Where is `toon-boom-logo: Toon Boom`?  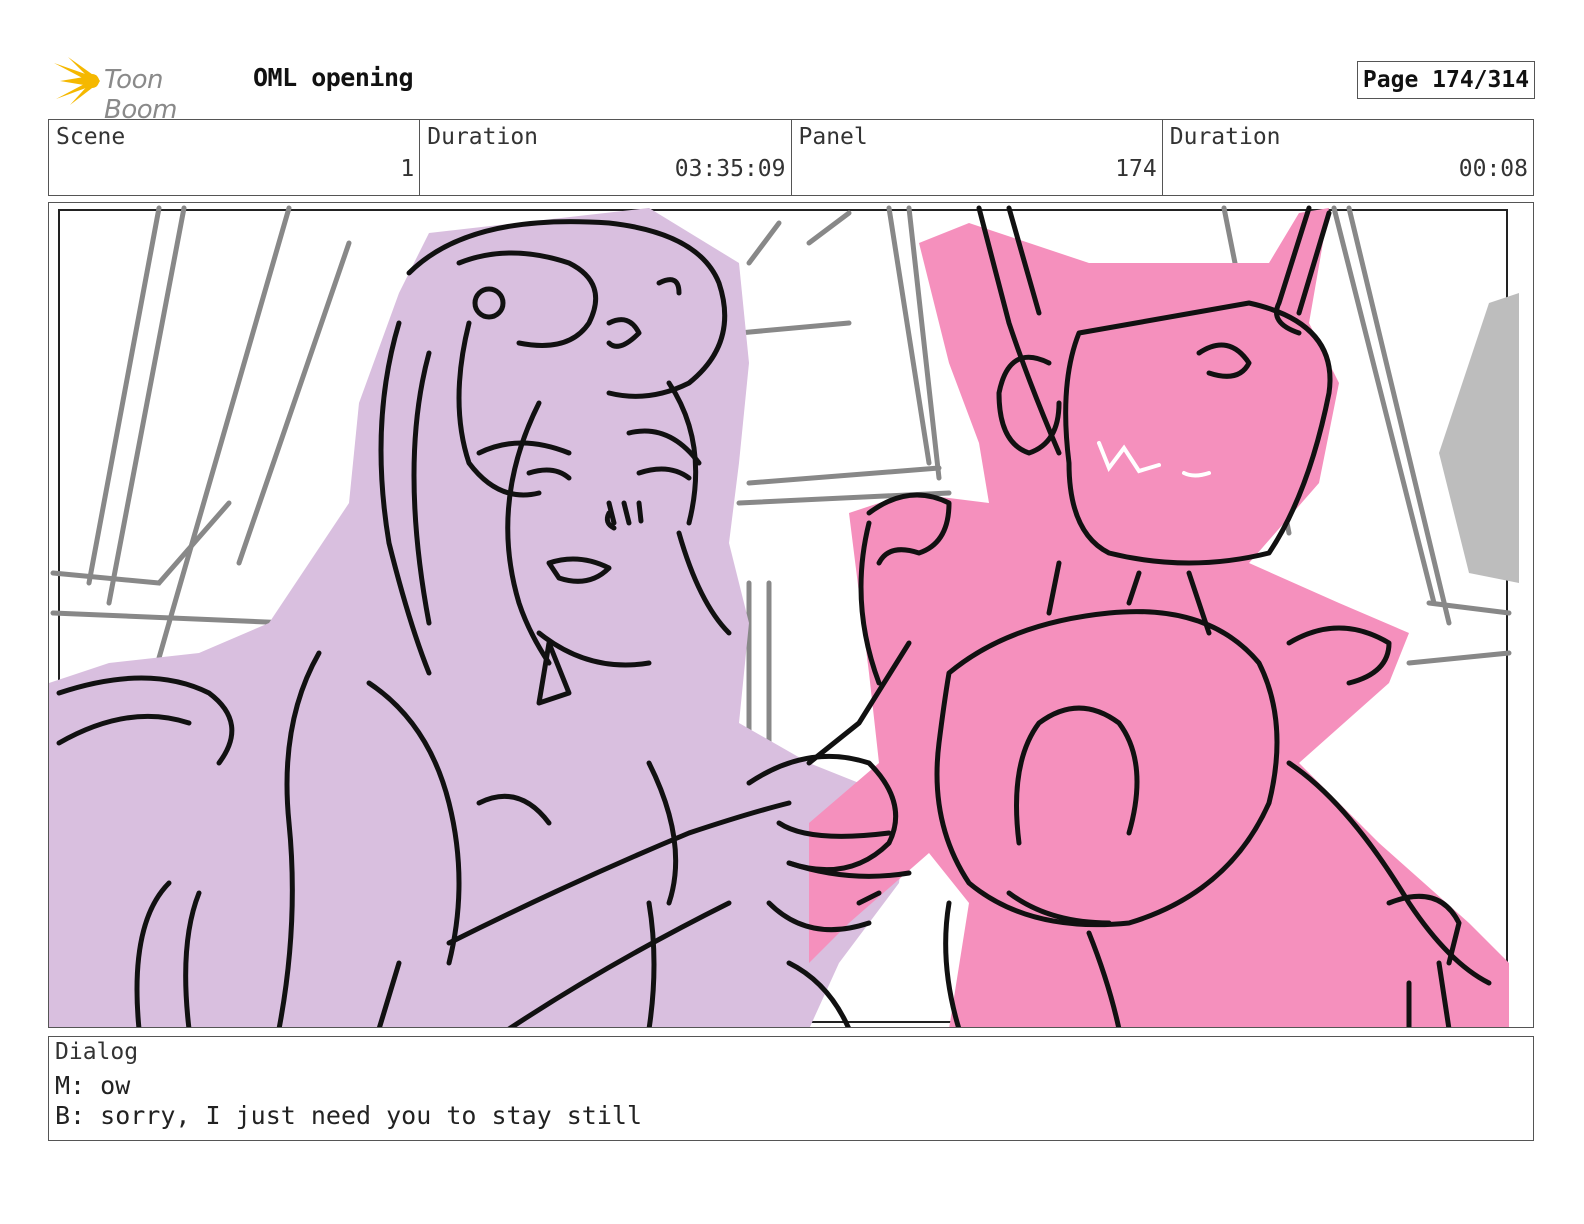 toon-boom-logo: Toon Boom is located at coordinates (145, 90).